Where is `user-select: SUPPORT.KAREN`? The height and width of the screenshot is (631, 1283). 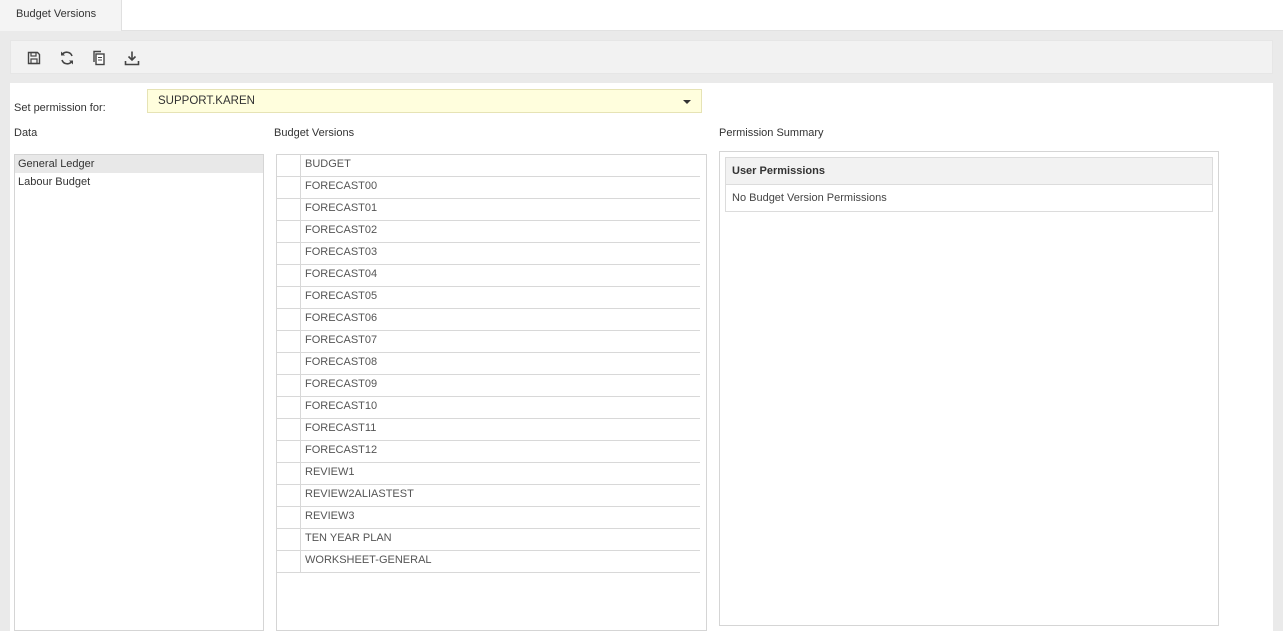
user-select: SUPPORT.KAREN is located at coordinates (424, 101).